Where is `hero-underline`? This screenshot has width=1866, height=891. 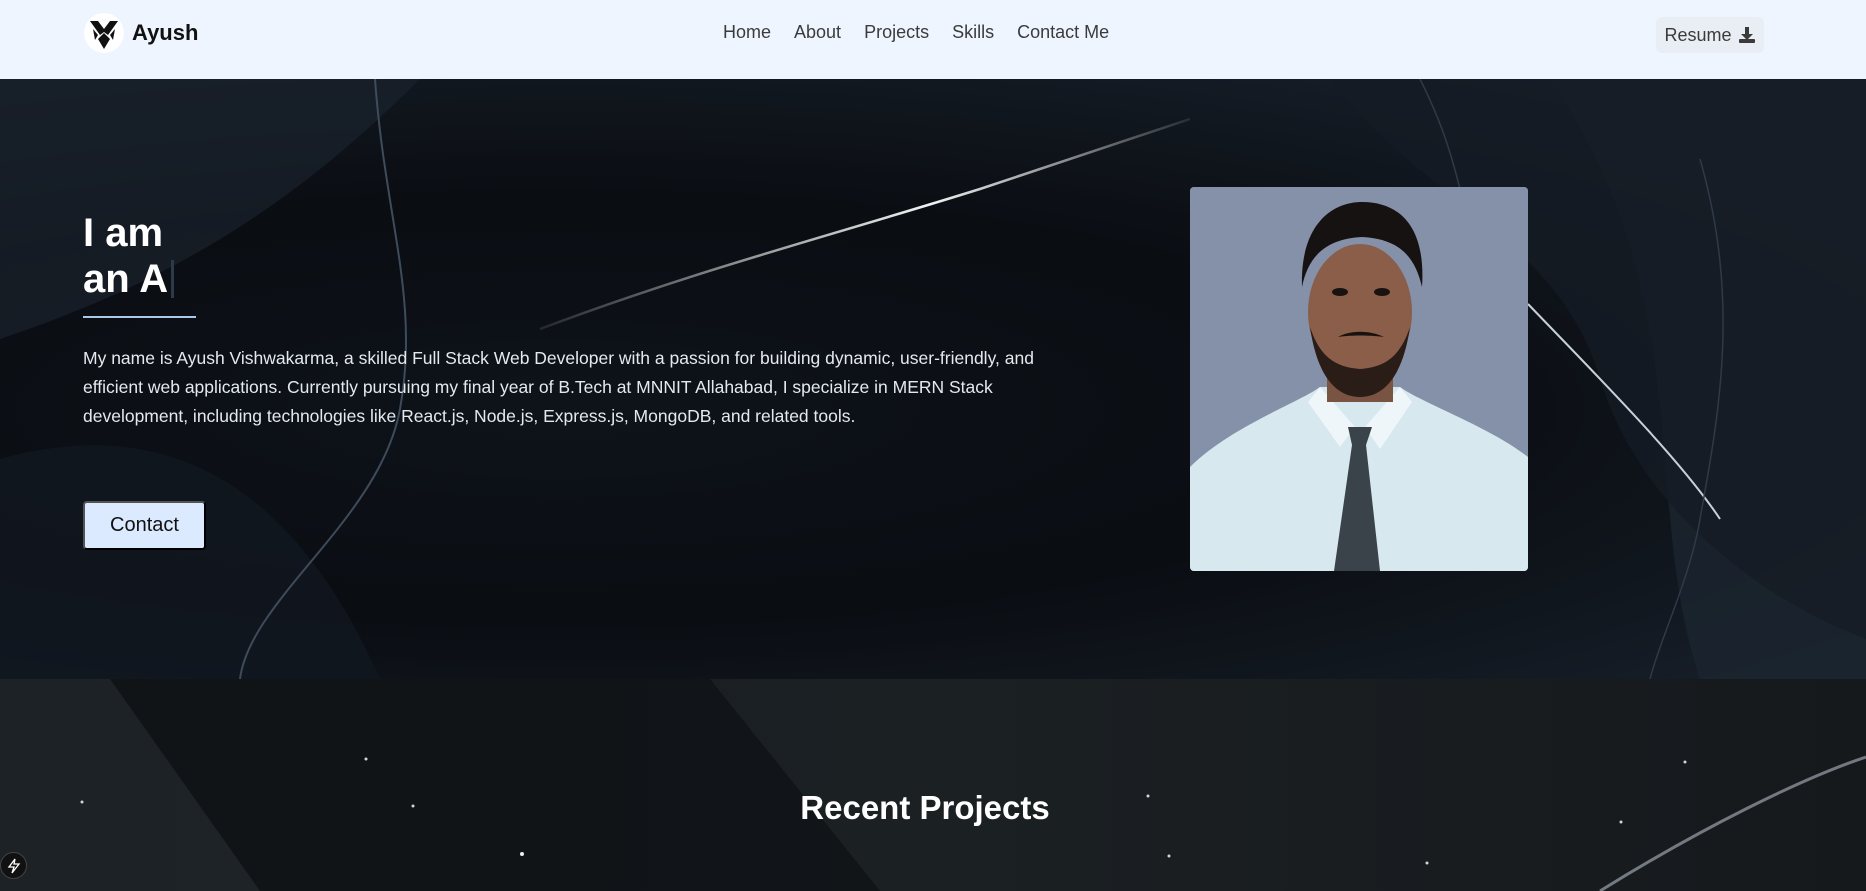
hero-underline is located at coordinates (139, 317).